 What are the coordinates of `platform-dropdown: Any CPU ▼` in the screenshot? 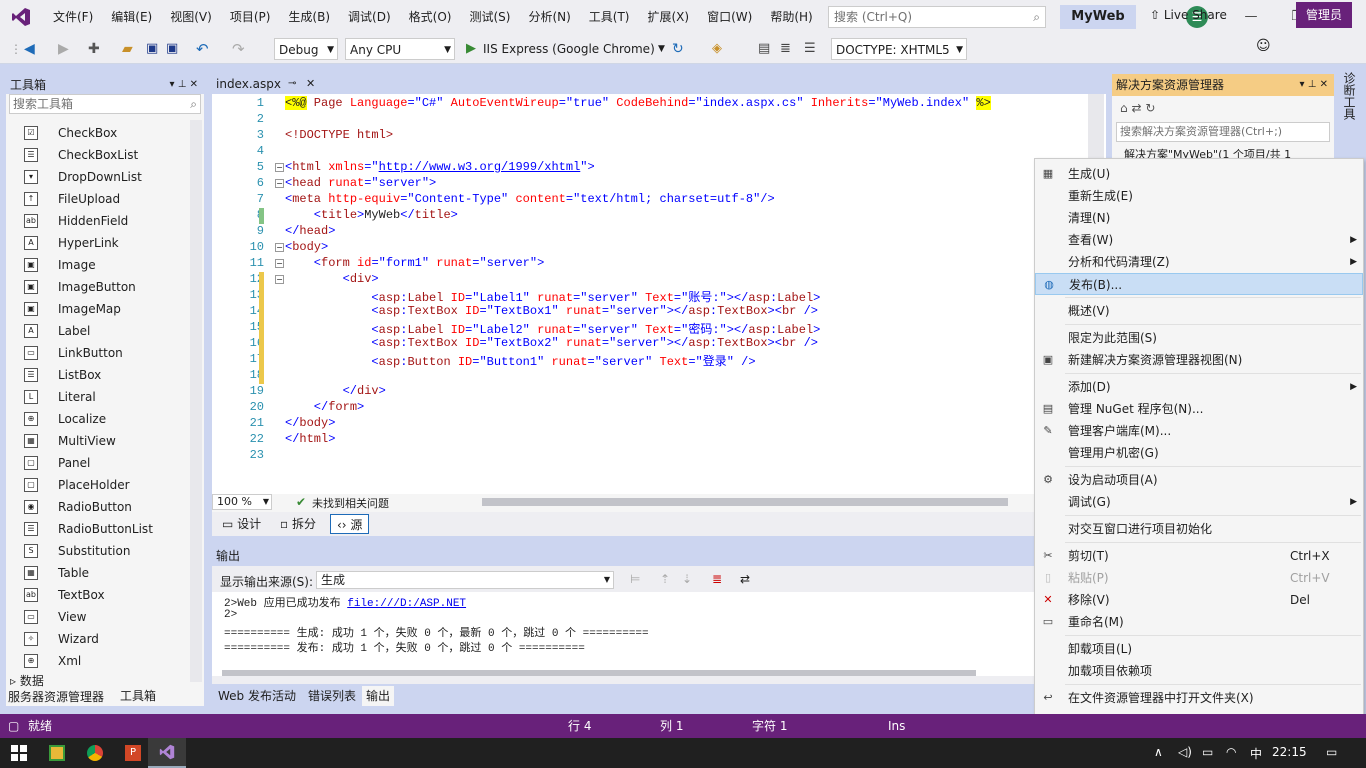 It's located at (400, 49).